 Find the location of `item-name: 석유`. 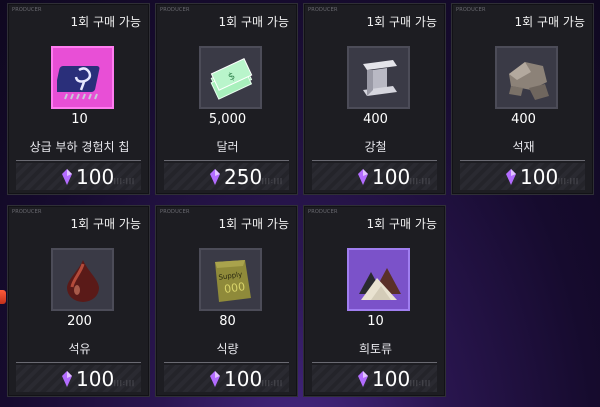

item-name: 석유 is located at coordinates (79, 349).